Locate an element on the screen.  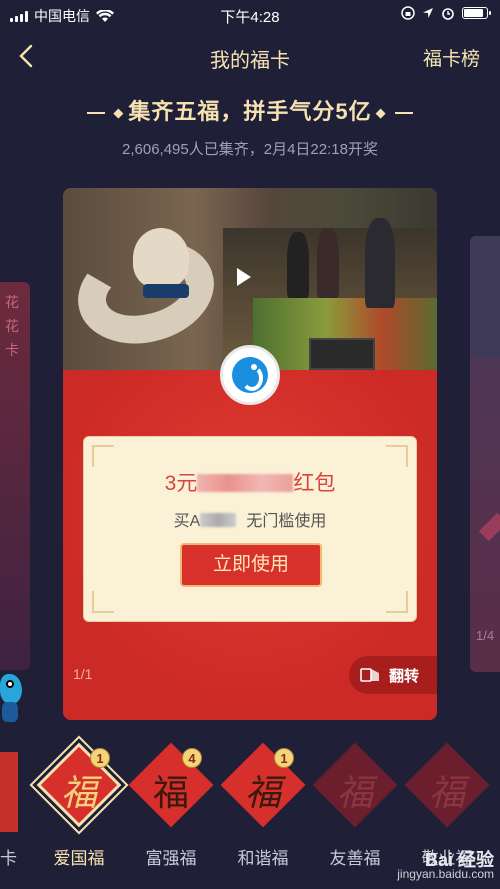
status-right is located at coordinates (446, 13).